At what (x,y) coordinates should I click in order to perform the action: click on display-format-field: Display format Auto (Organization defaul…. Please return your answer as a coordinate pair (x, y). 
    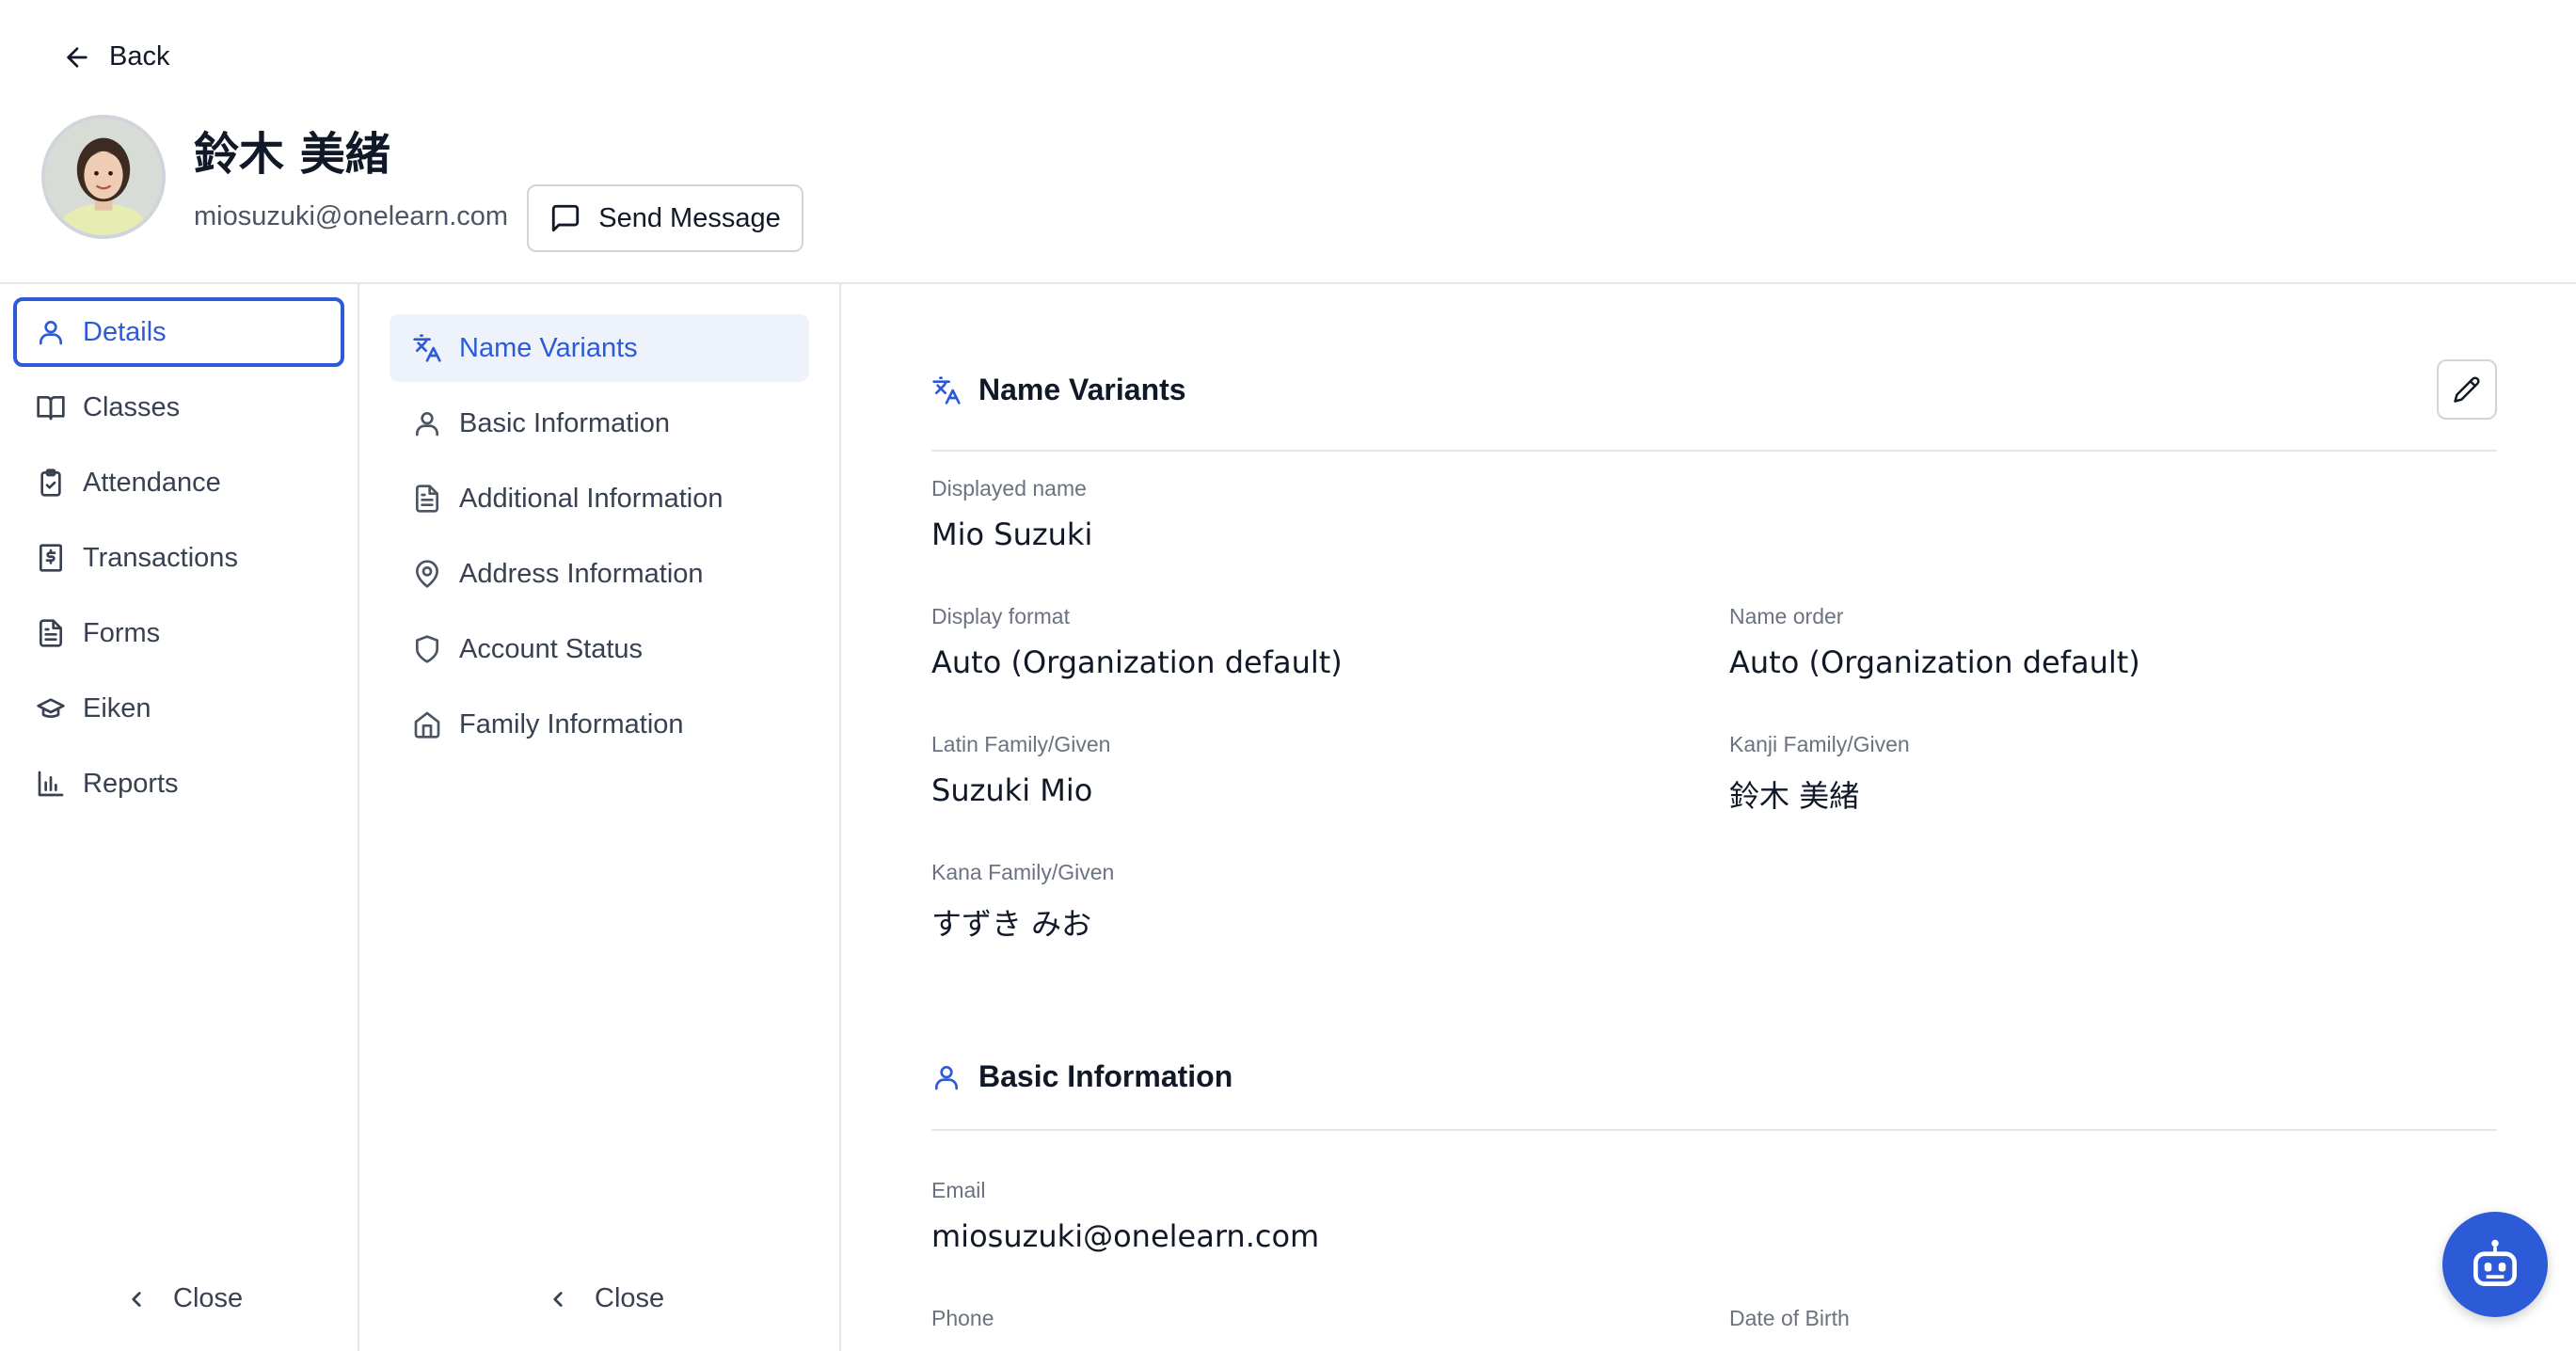
    Looking at the image, I should click on (1137, 642).